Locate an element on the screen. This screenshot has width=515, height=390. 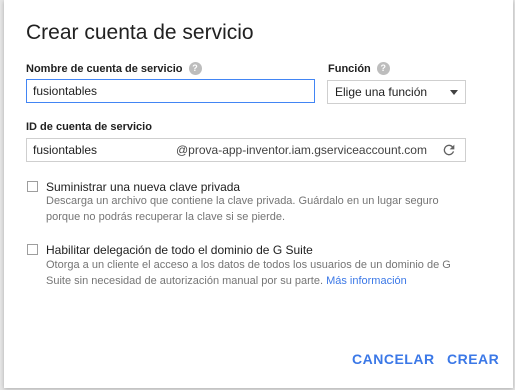
new-private-key-title: Suministrar una nueva clave privada is located at coordinates (143, 187).